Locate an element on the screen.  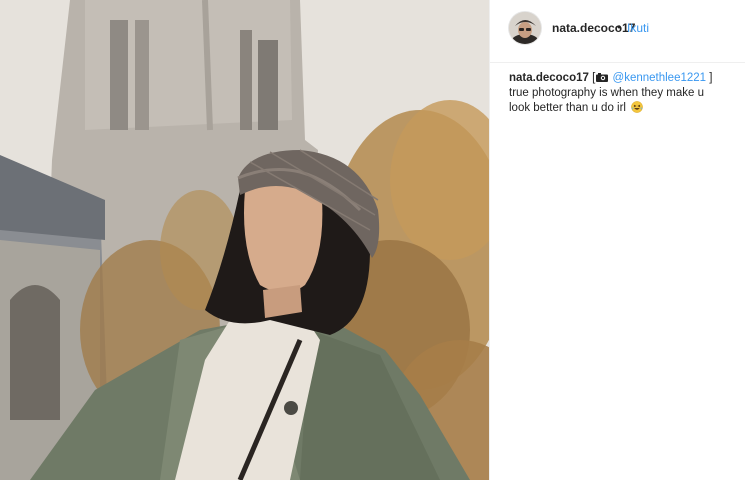
caption-bracket-close: ] is located at coordinates (711, 78).